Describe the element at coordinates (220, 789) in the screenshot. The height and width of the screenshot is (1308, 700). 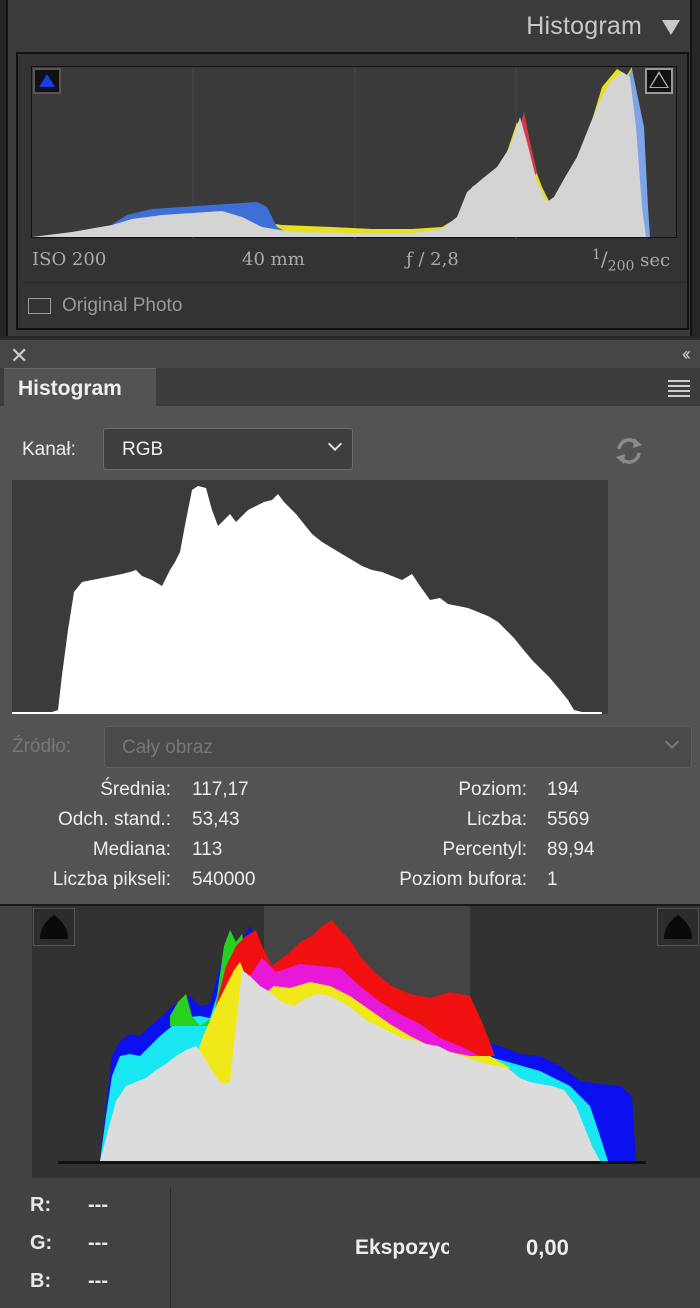
I see `stat-mean-value: 117,17` at that location.